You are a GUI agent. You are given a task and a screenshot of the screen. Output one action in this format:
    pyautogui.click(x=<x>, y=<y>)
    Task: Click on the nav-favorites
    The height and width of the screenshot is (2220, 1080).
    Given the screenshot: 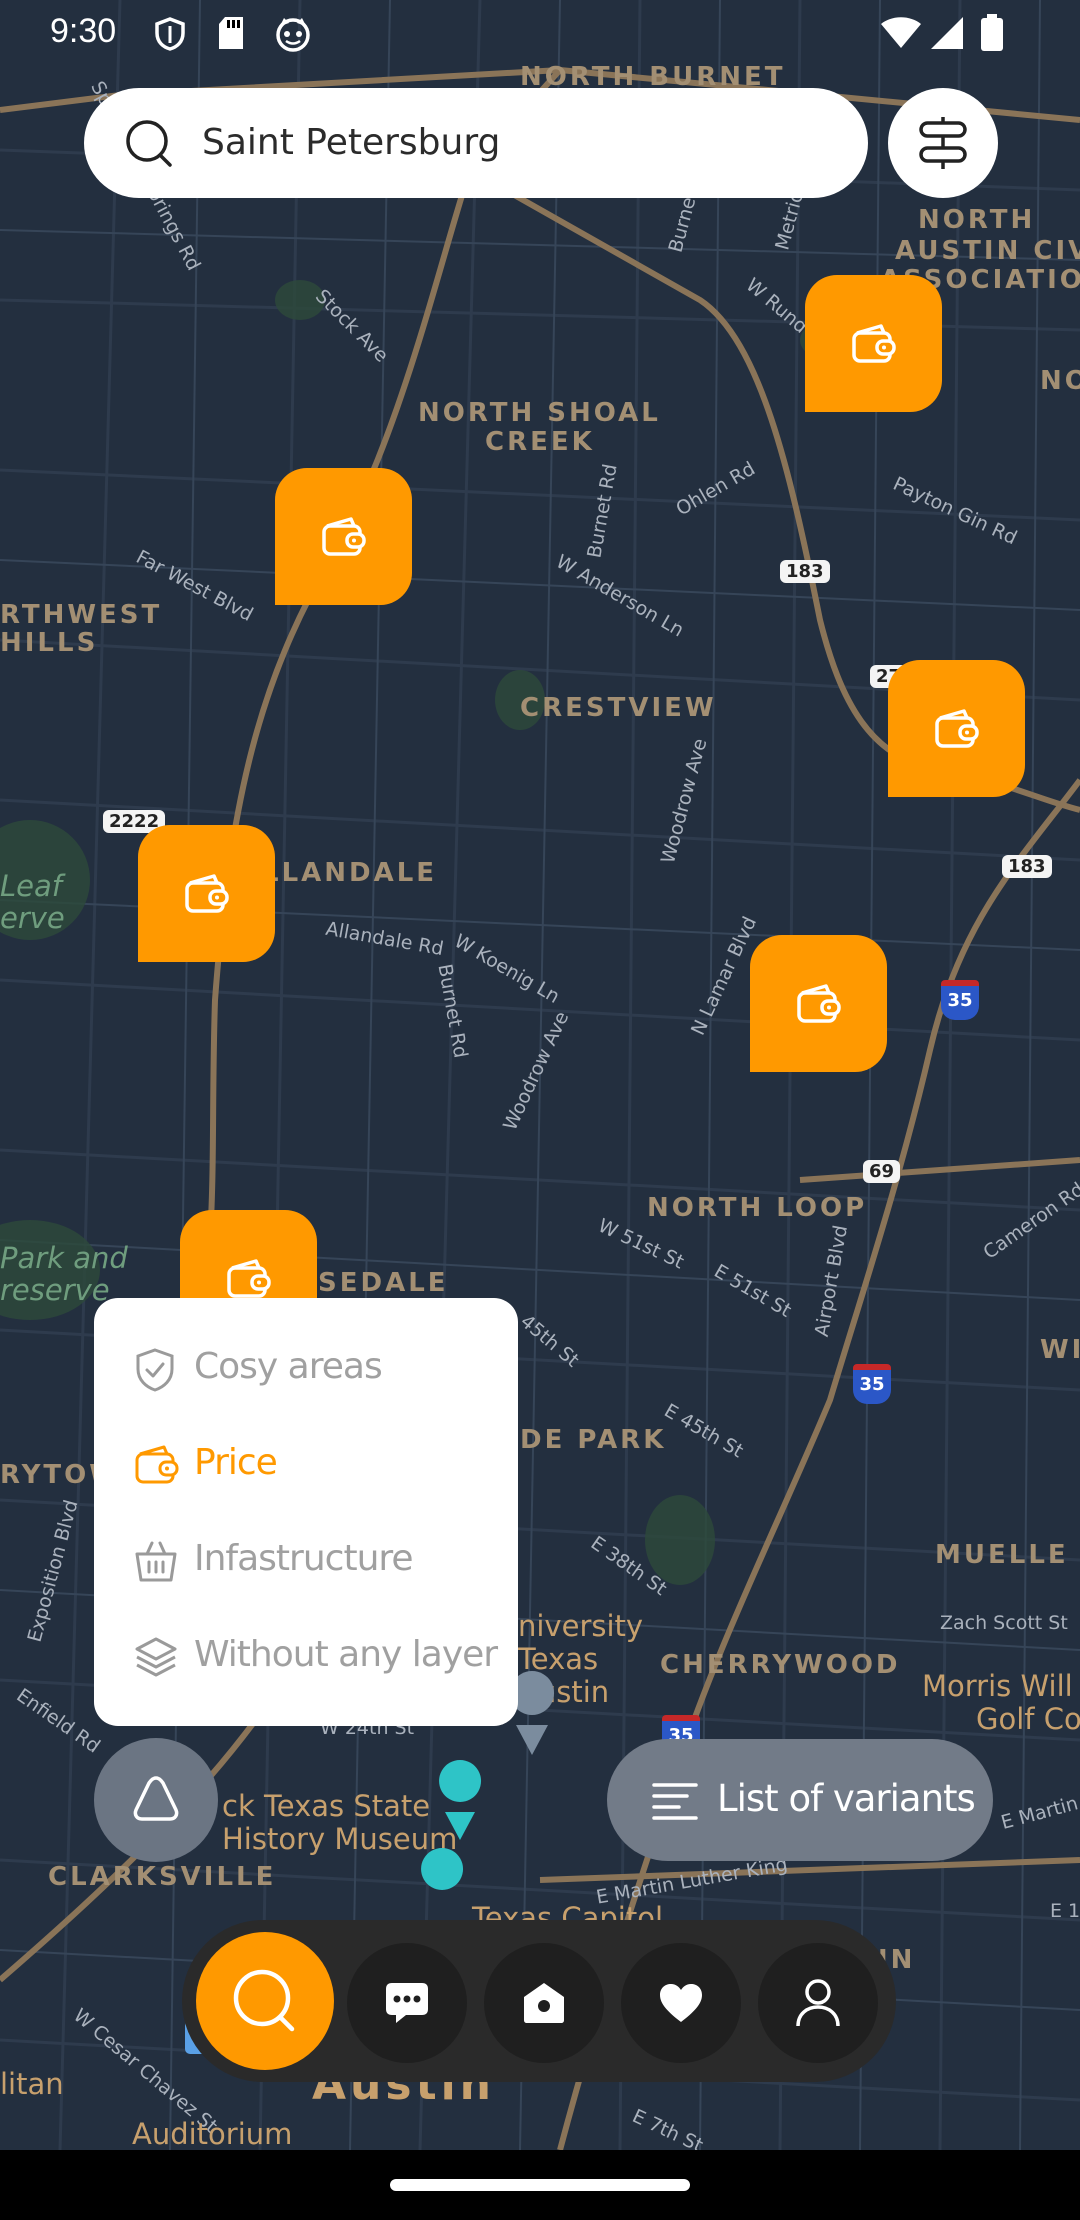 What is the action you would take?
    pyautogui.click(x=681, y=2003)
    